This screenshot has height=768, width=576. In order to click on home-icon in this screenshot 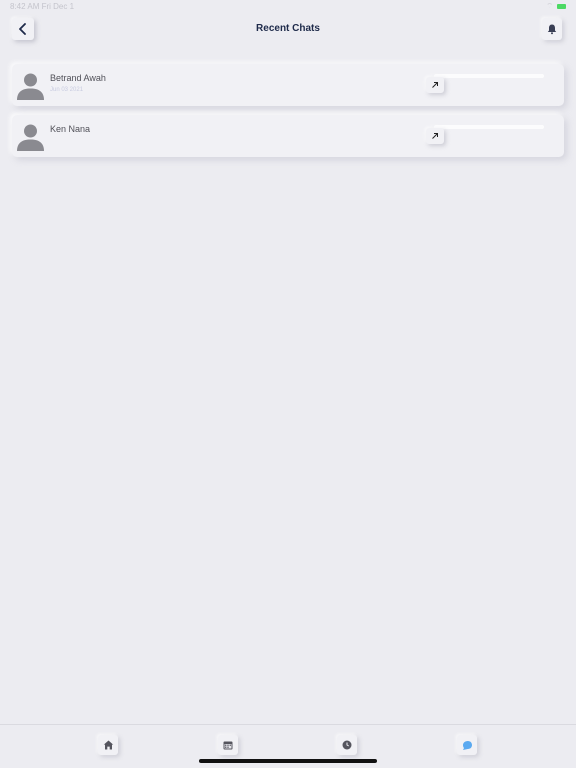, I will do `click(108, 745)`.